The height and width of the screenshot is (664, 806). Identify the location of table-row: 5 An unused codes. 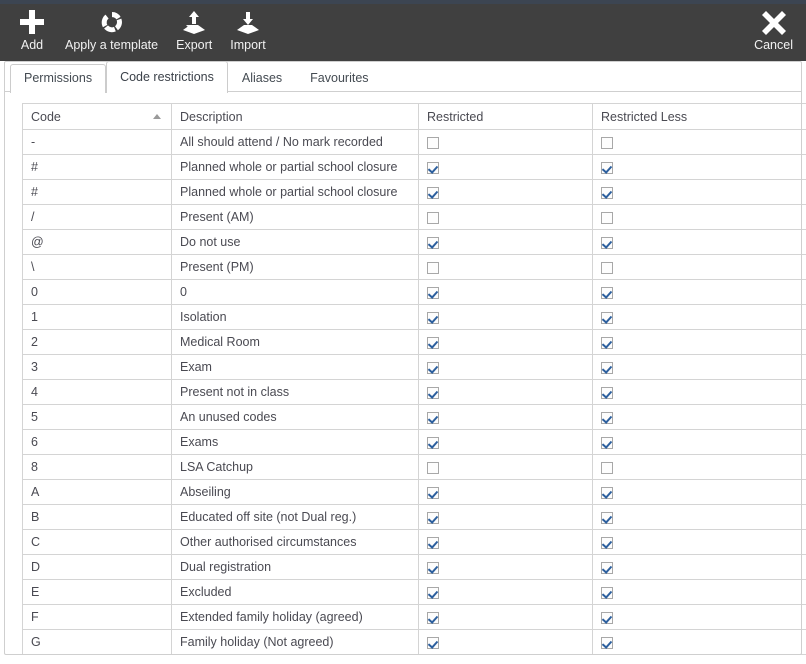
(414, 417).